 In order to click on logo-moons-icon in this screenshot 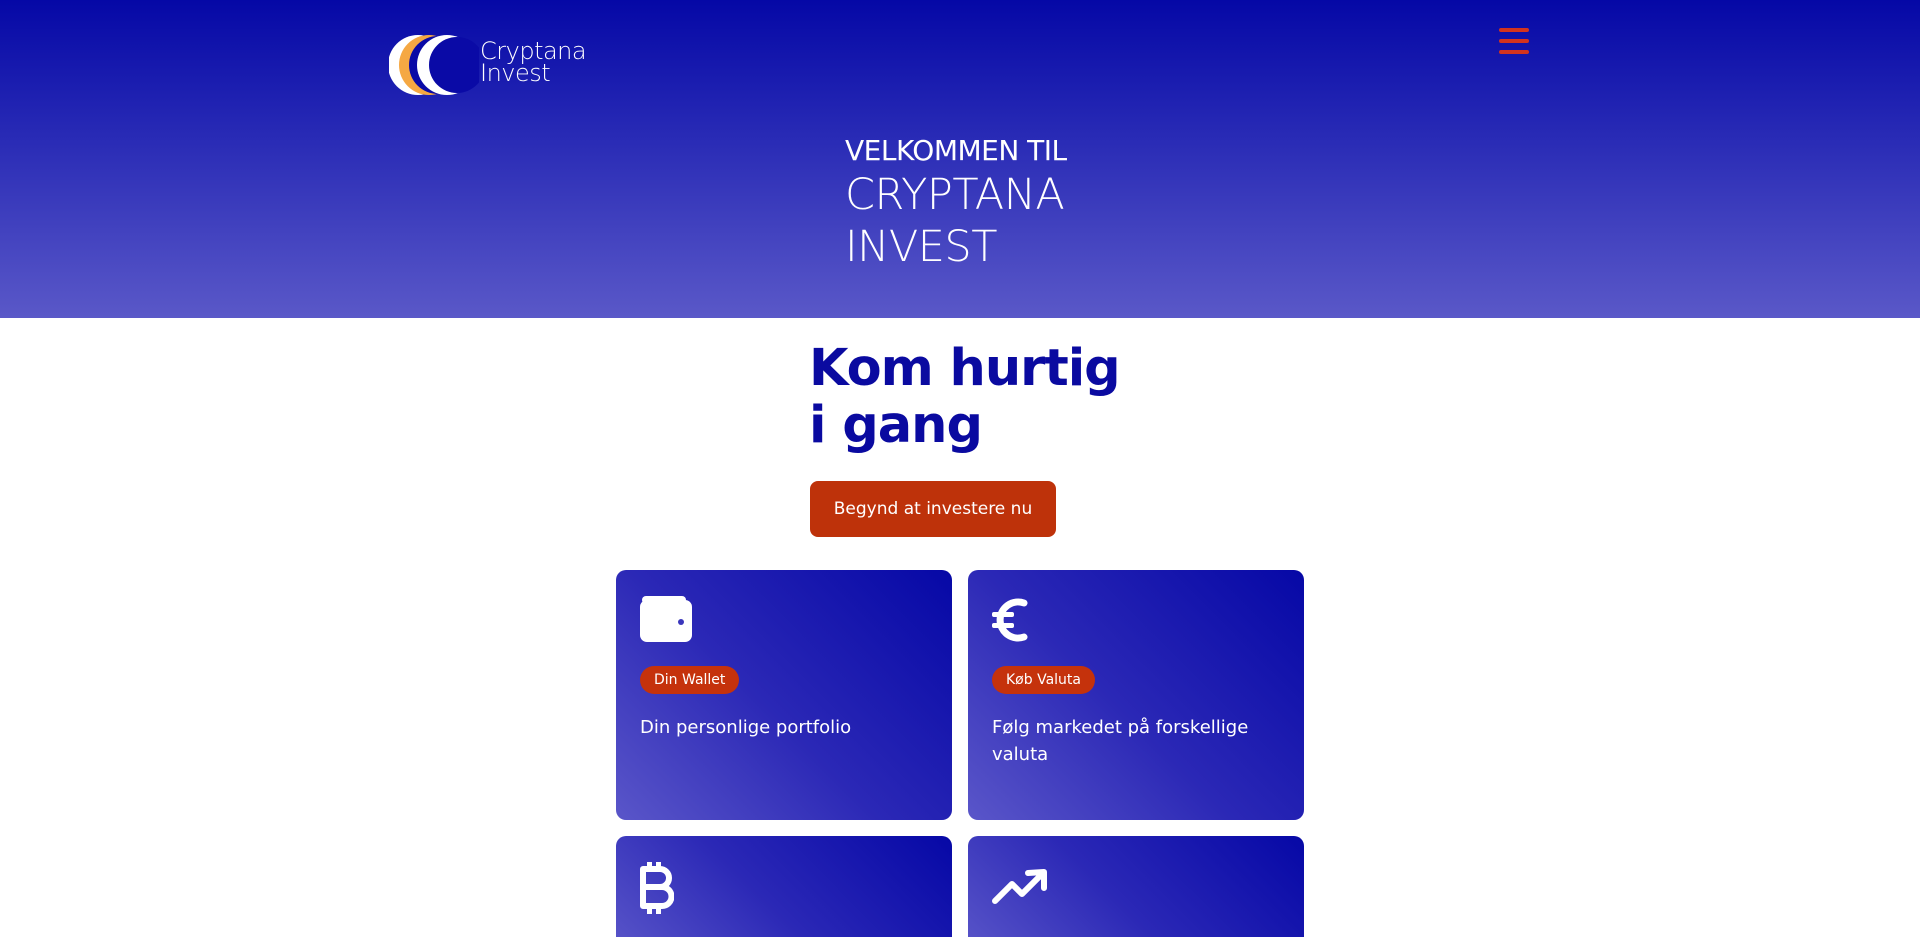, I will do `click(434, 65)`.